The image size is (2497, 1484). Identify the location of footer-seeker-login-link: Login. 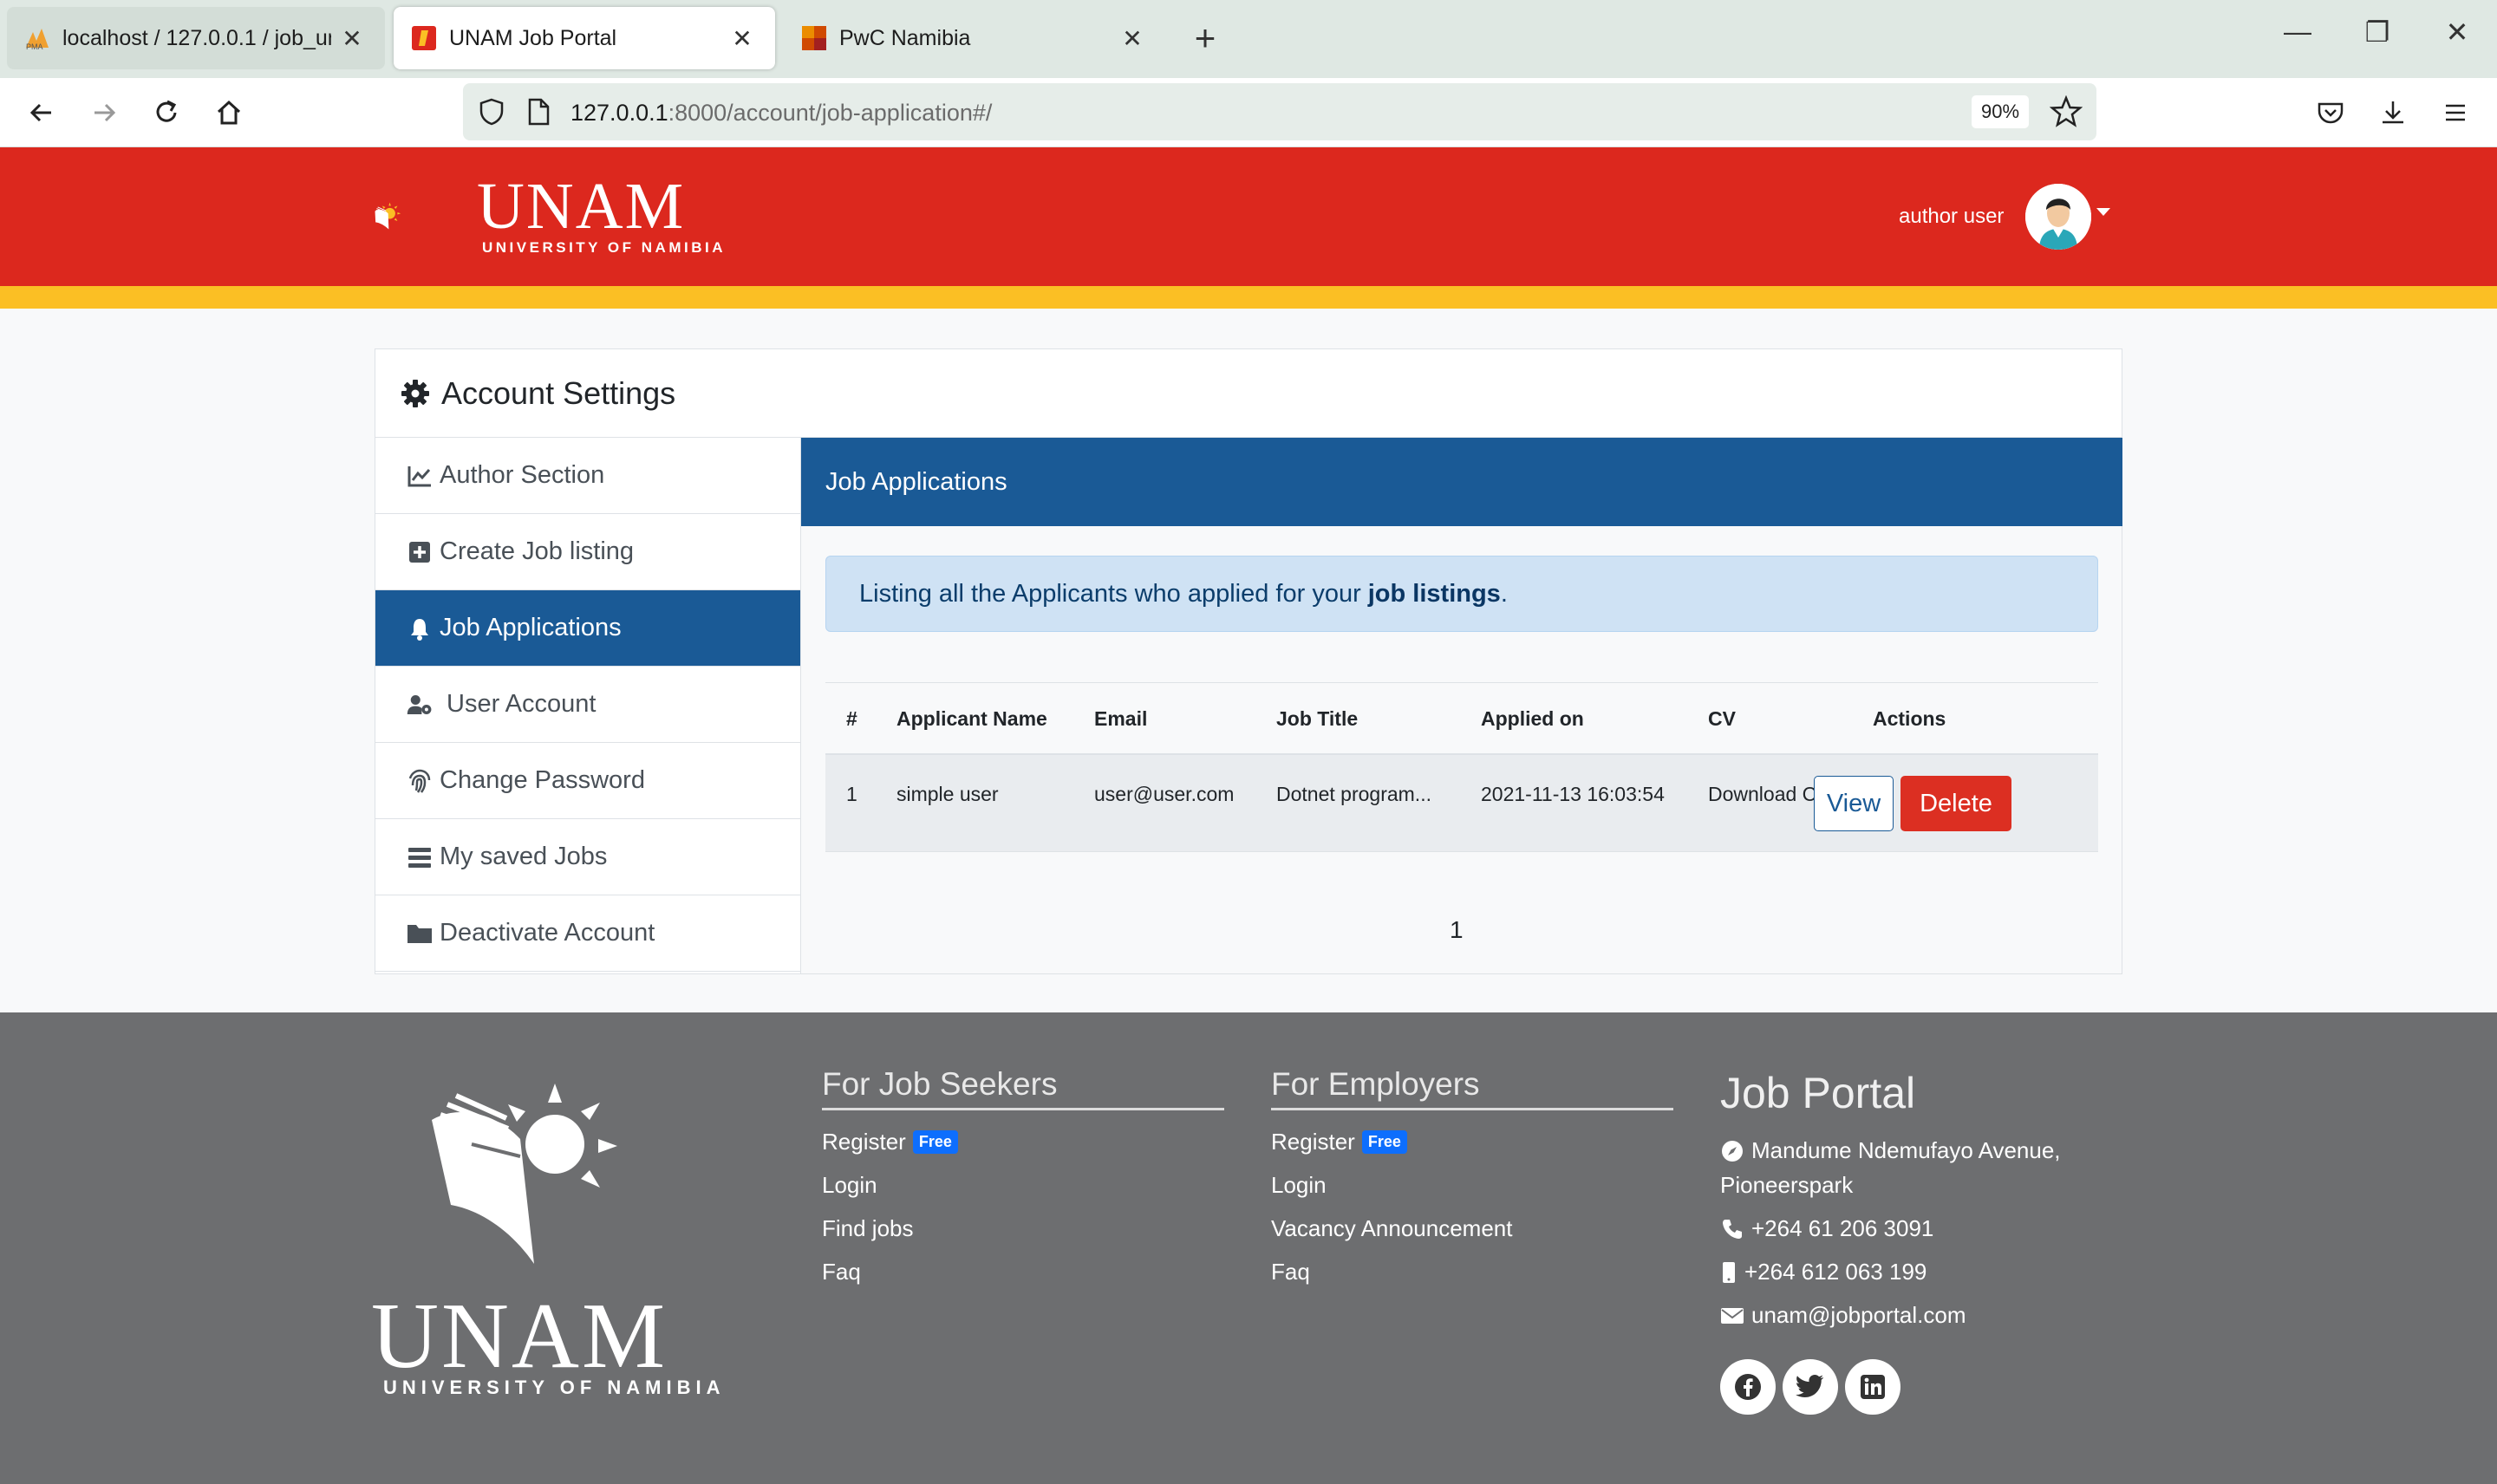
(849, 1185).